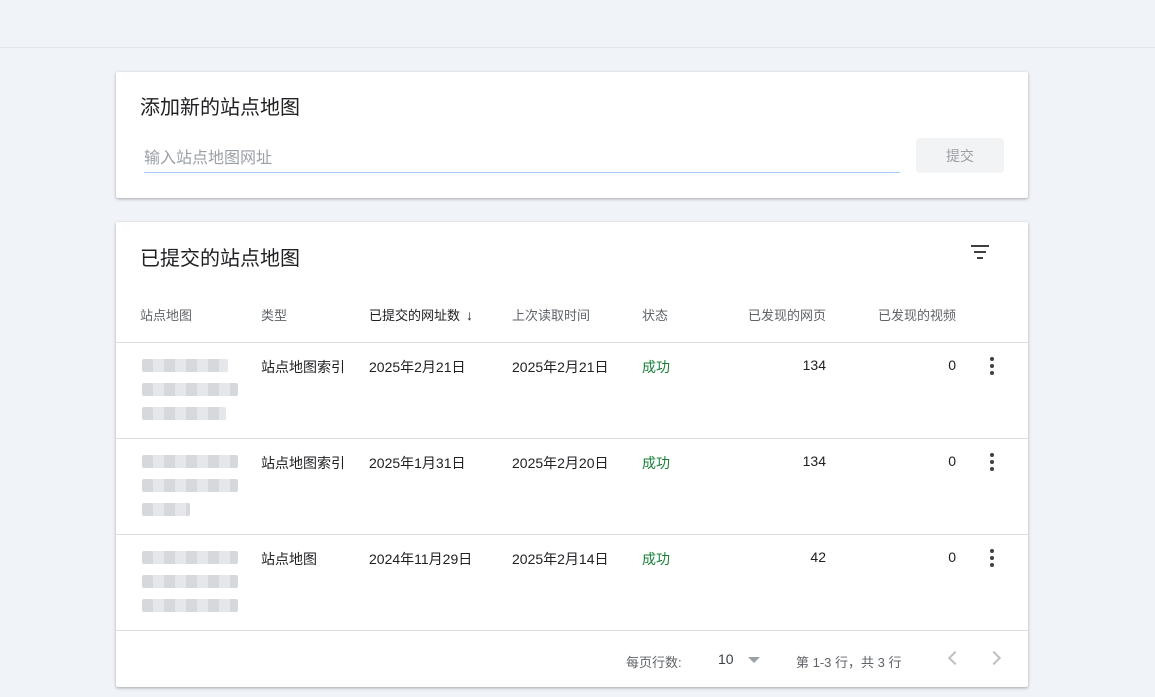 This screenshot has width=1155, height=697. I want to click on submitted-sitemaps-title: 已提交的站点地图, so click(220, 259).